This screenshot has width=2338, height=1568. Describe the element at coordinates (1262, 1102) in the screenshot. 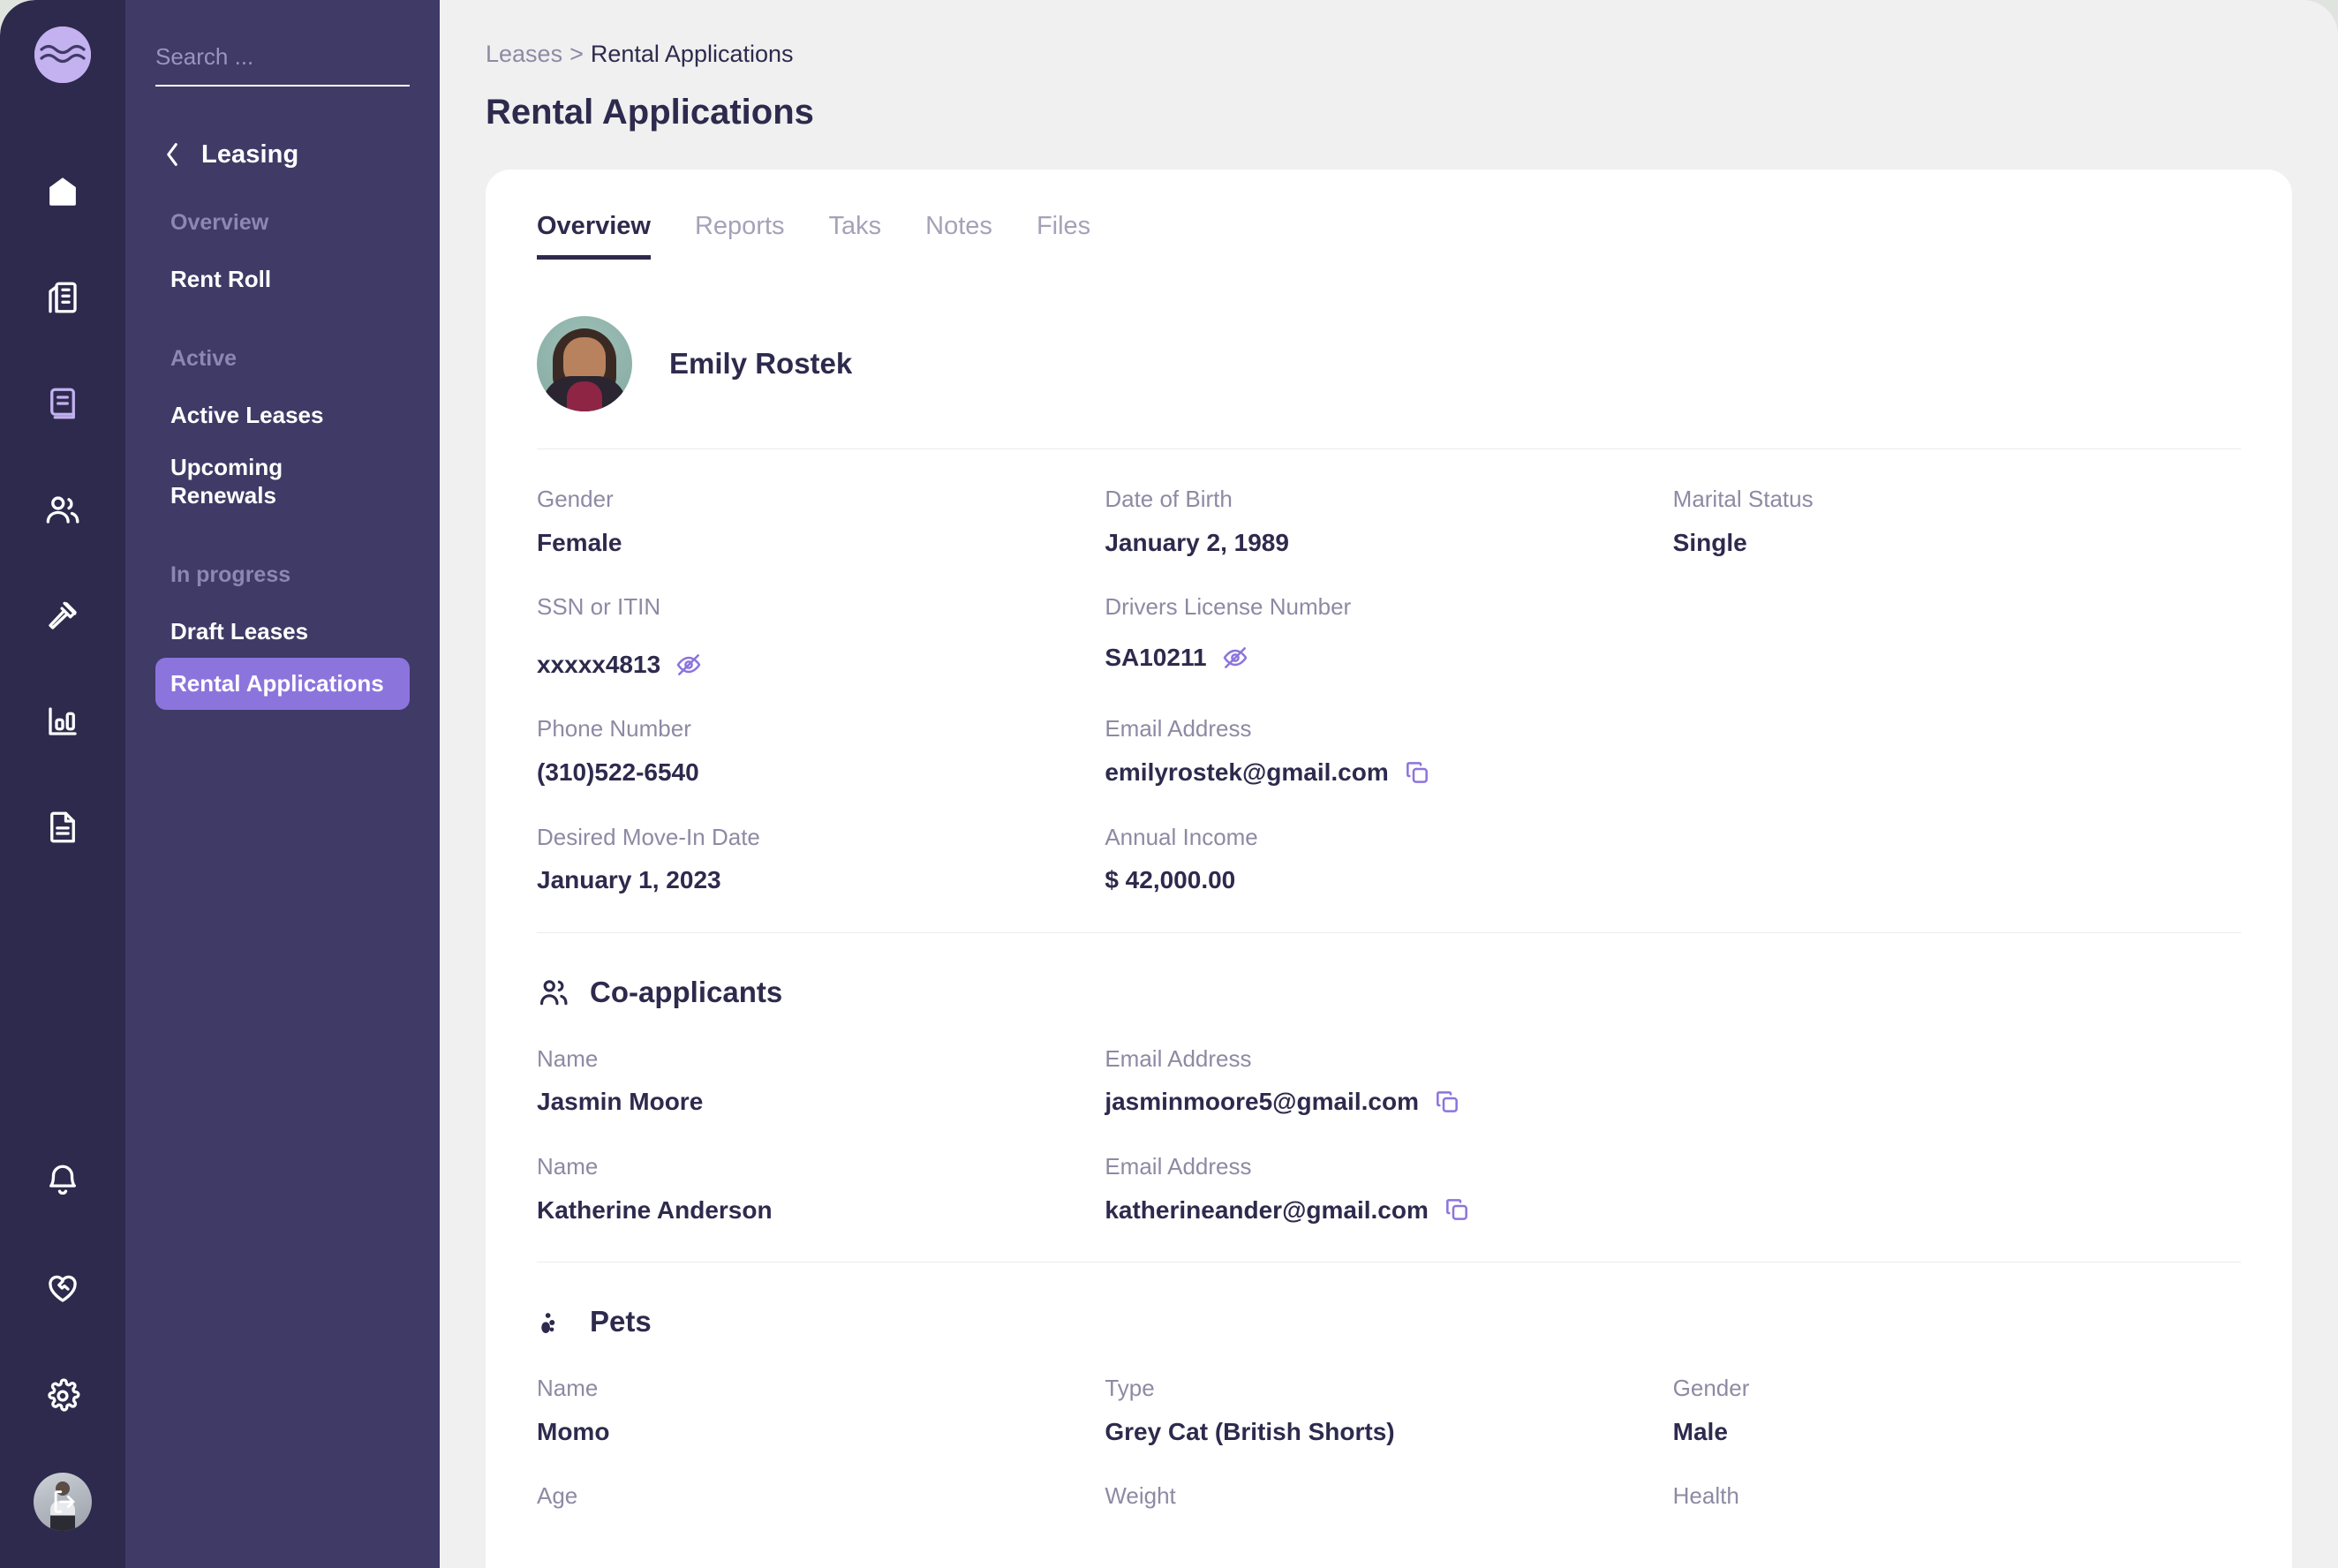

I see `coapplicant-email-value: jasminmoore5@gmail.com` at that location.